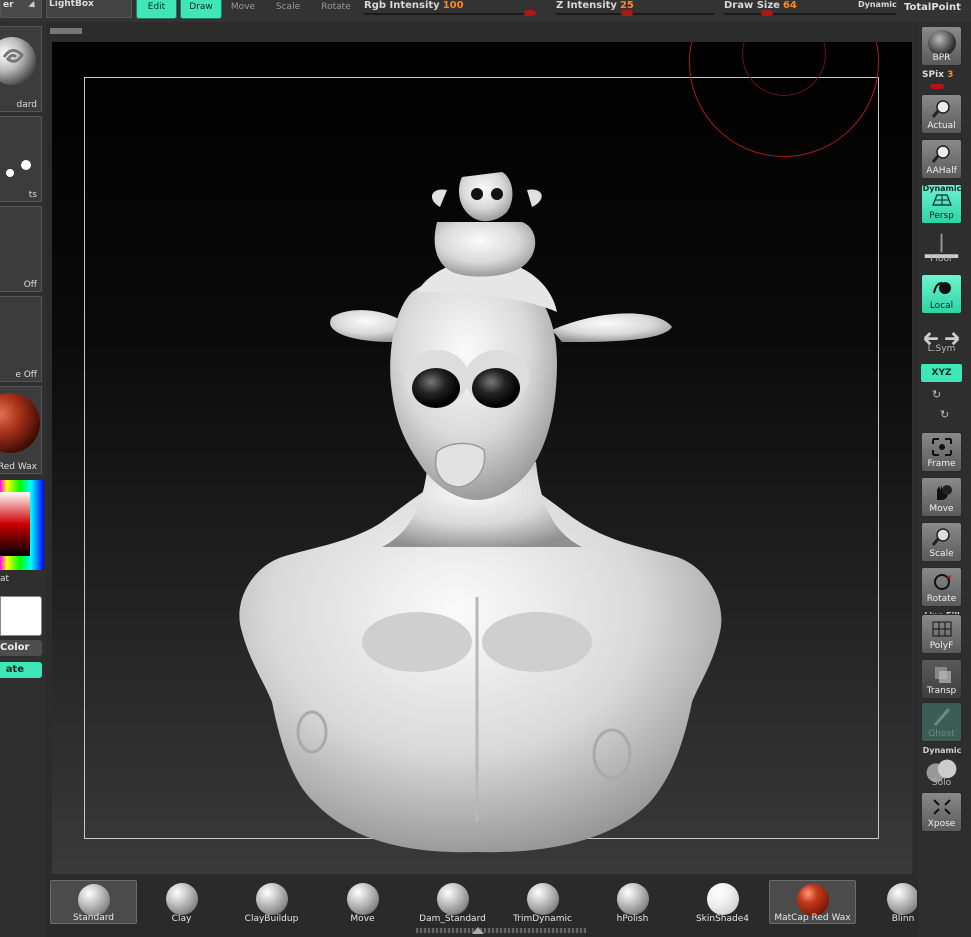  I want to click on color-square, so click(15, 524).